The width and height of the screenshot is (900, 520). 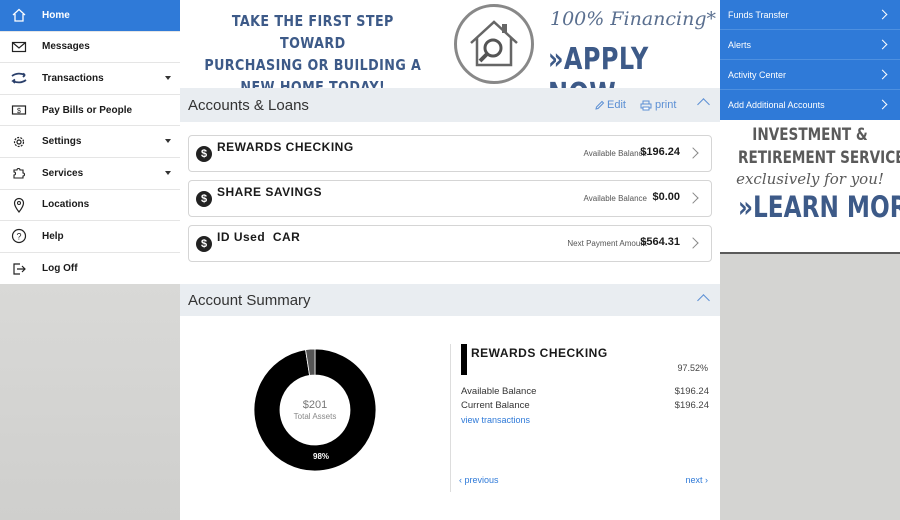 I want to click on sidebar-item-messages: Messages, so click(x=90, y=48).